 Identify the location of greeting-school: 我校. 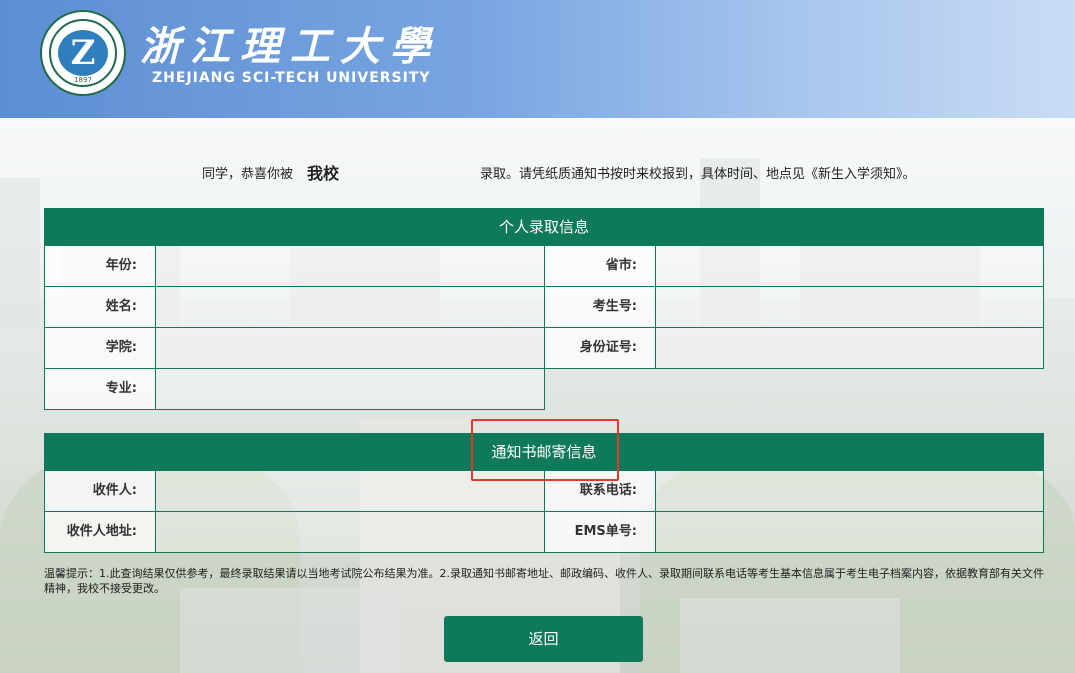
(323, 173).